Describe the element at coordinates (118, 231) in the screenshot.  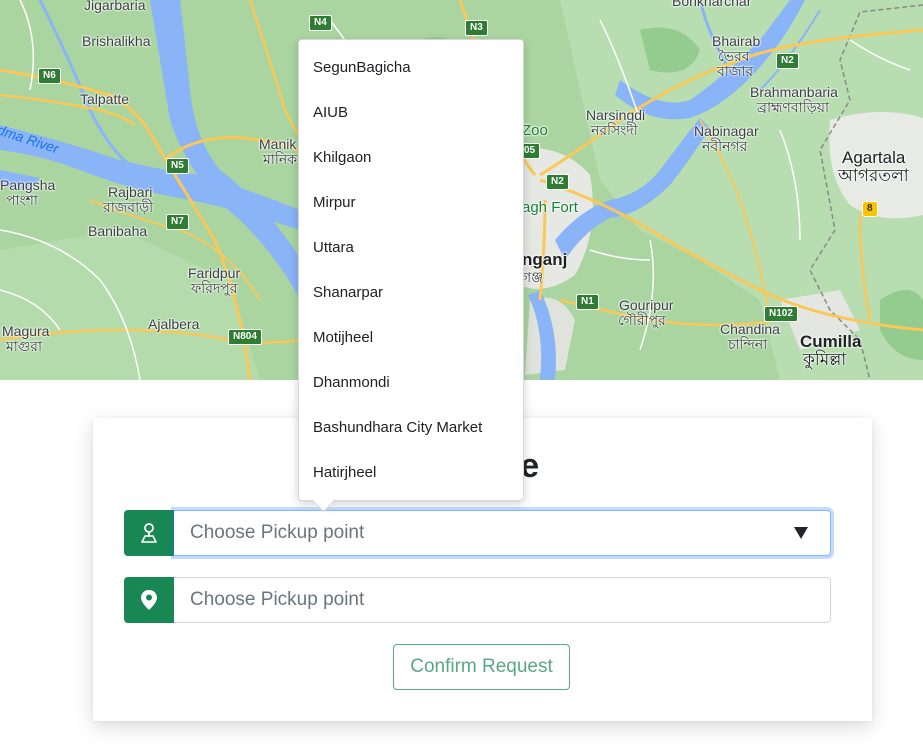
I see `map-place-label: Banibaha` at that location.